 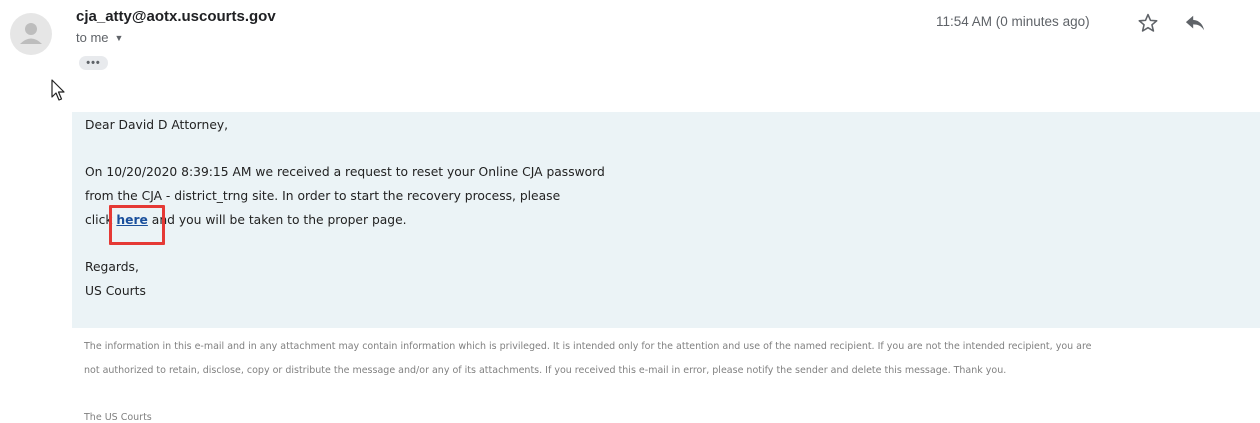 I want to click on chevron-down-icon: ▼, so click(x=119, y=37).